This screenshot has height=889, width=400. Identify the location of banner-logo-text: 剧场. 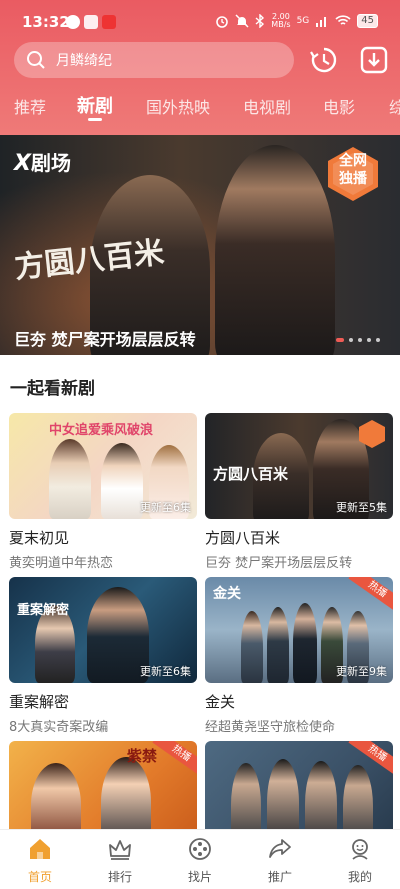
(50, 163).